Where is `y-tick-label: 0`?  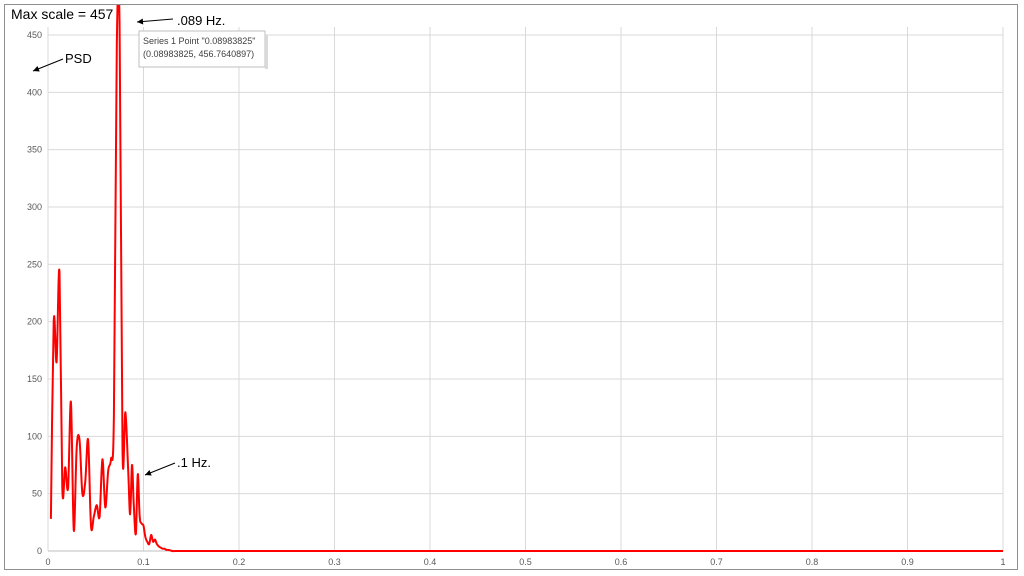 y-tick-label: 0 is located at coordinates (39, 551).